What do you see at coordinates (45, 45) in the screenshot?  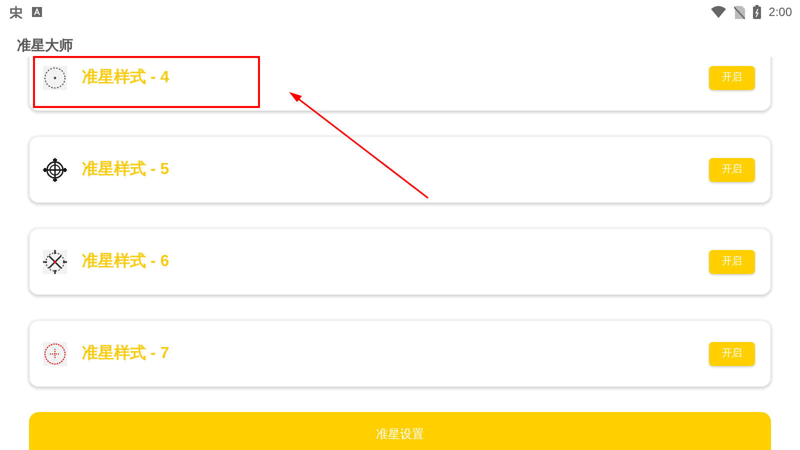 I see `app-title: 准星大师` at bounding box center [45, 45].